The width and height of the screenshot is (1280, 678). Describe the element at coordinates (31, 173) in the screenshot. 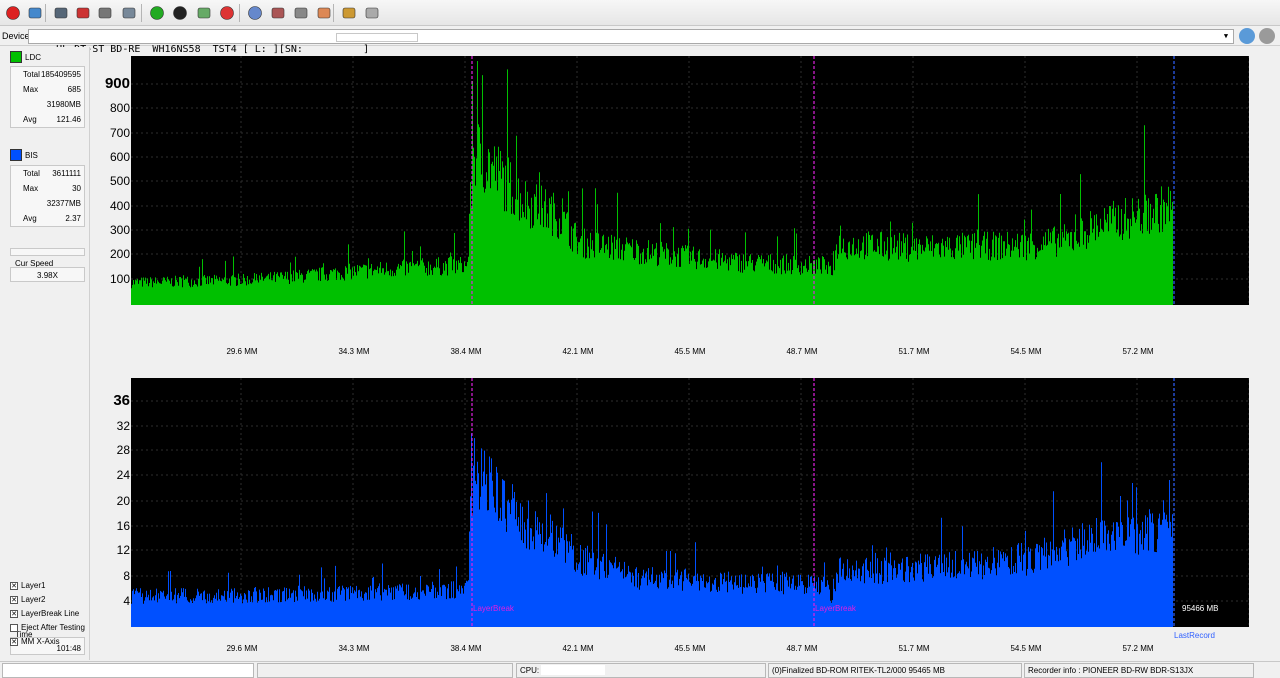

I see `bis-total-label: Total` at that location.